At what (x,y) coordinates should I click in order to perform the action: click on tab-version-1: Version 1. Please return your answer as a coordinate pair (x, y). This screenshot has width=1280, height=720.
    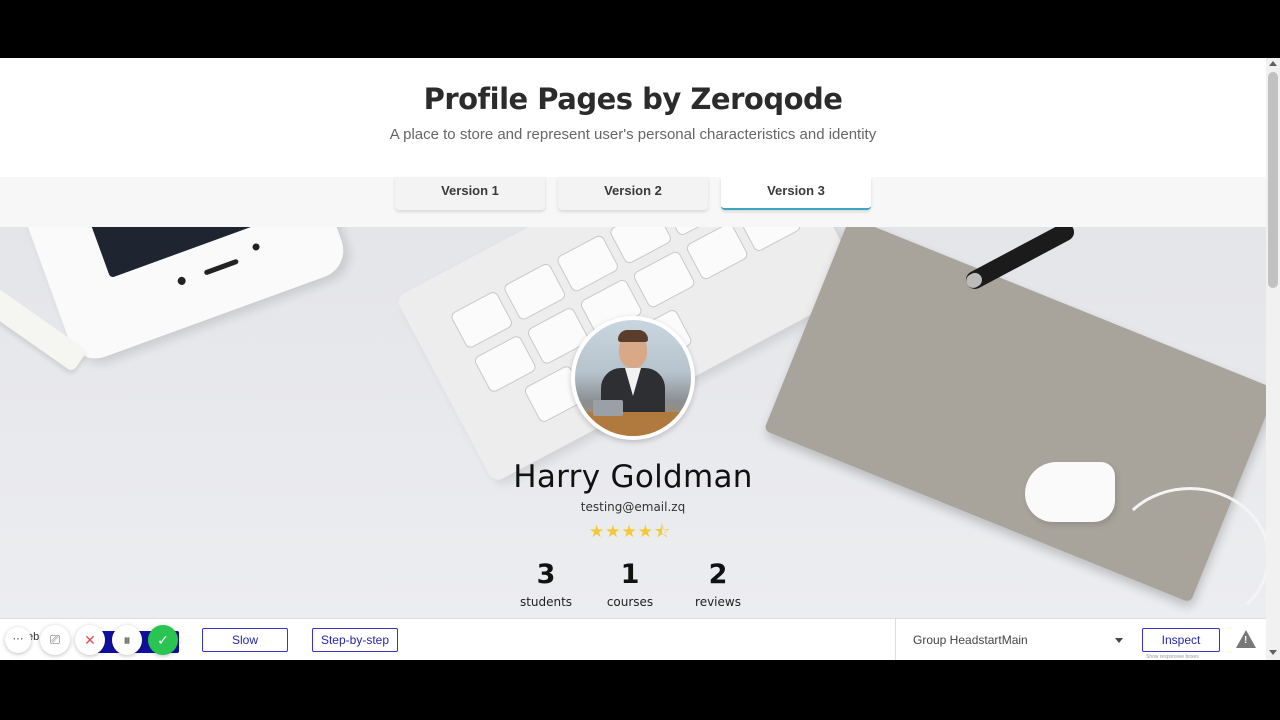
    Looking at the image, I should click on (470, 193).